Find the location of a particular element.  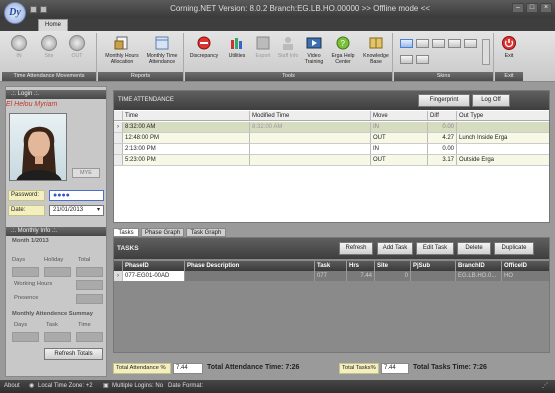

exit-button: Exit is located at coordinates (509, 47).